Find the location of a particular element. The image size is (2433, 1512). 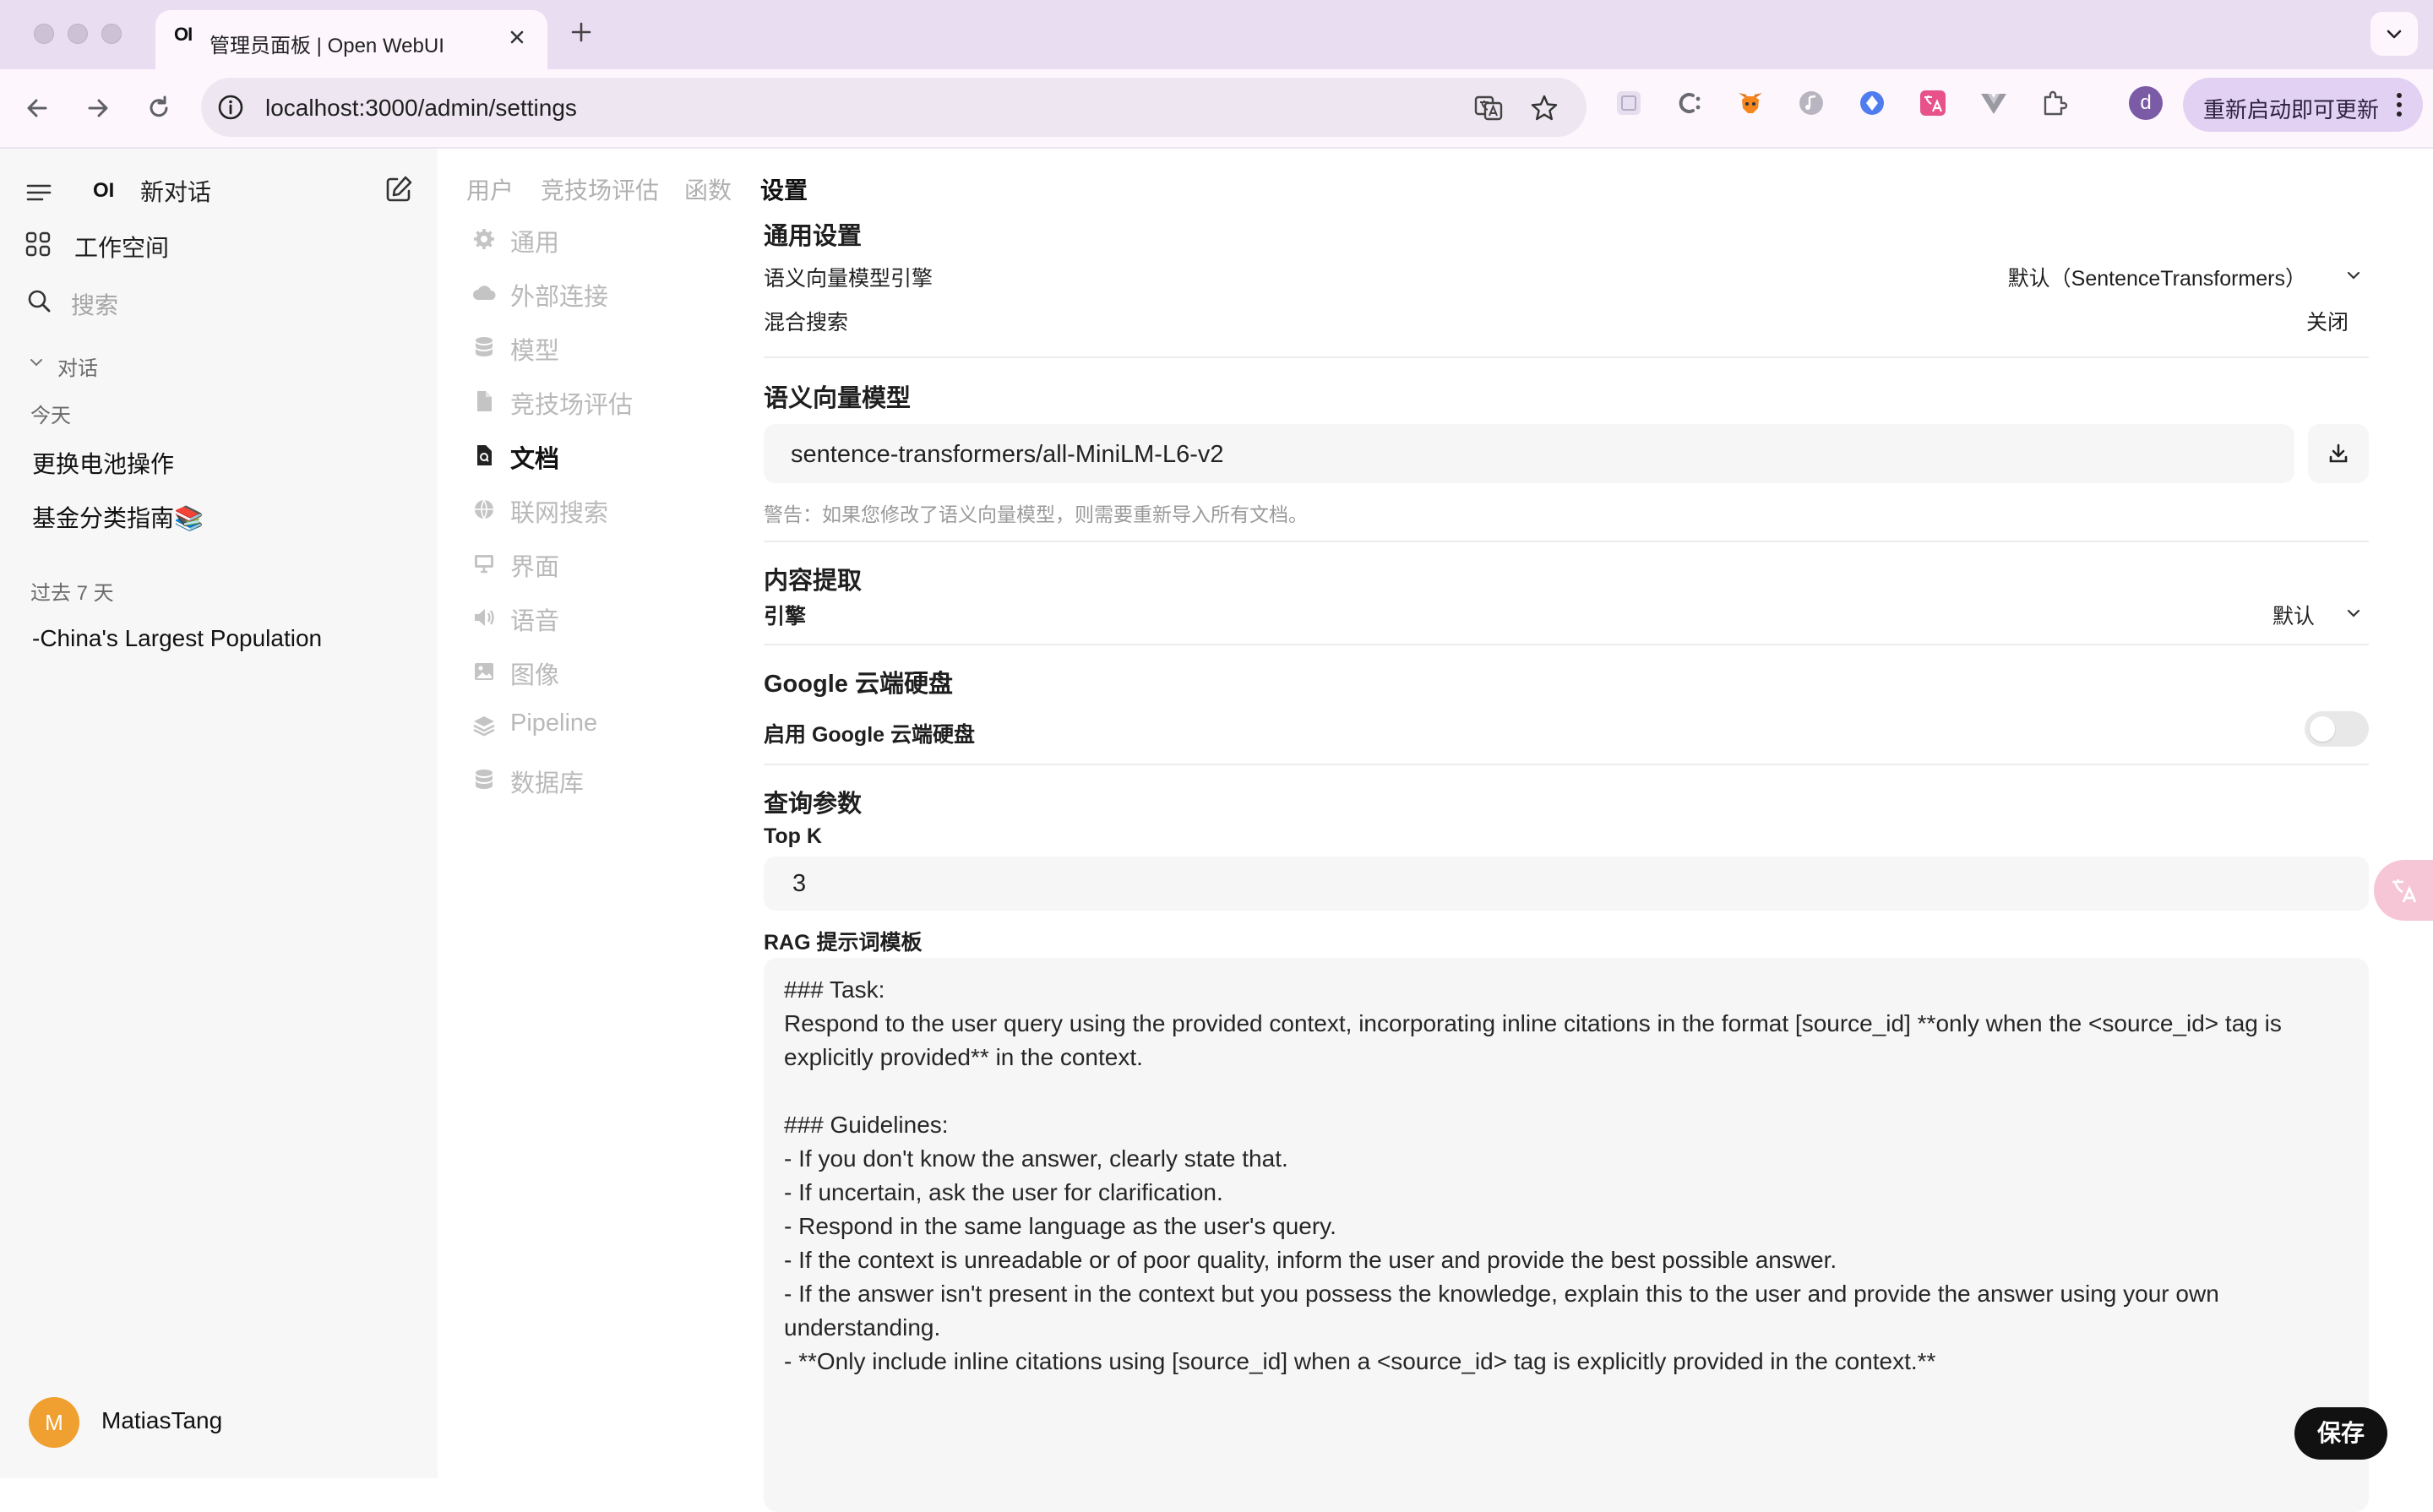

document-icon is located at coordinates (485, 401).